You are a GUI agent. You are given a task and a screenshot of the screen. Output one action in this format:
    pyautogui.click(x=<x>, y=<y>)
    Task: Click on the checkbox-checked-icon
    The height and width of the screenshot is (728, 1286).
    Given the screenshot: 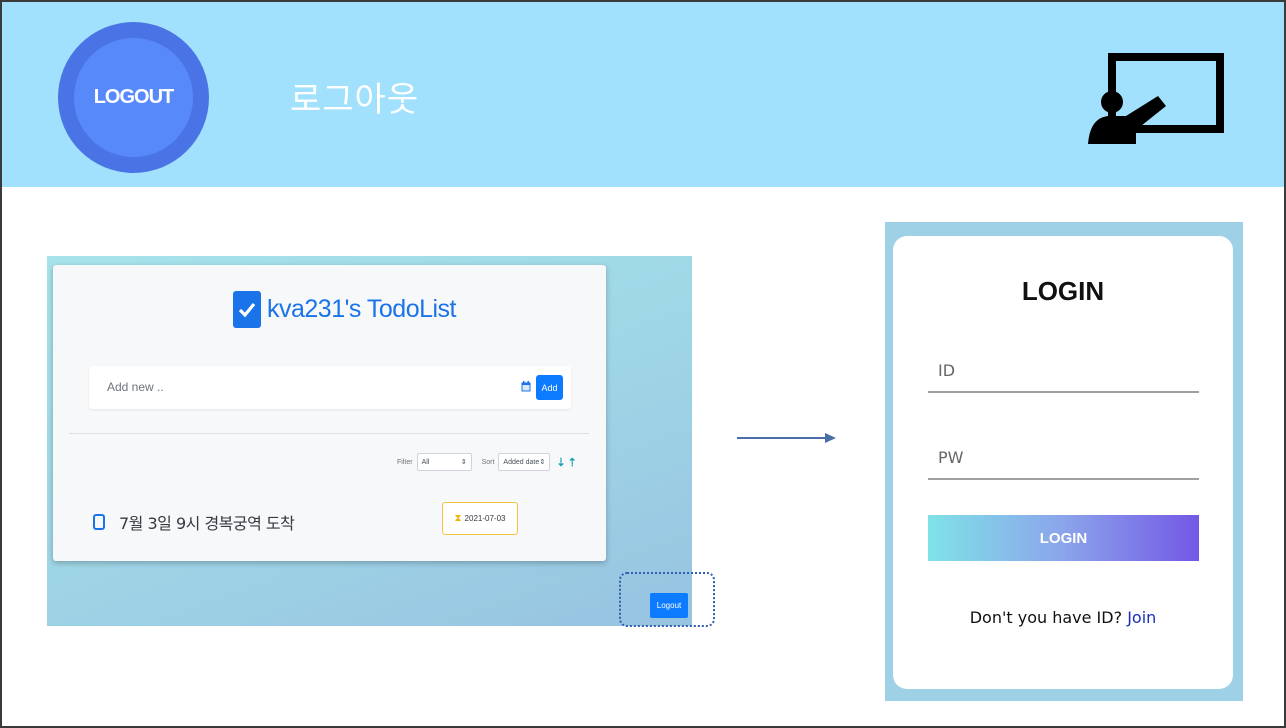 What is the action you would take?
    pyautogui.click(x=247, y=309)
    